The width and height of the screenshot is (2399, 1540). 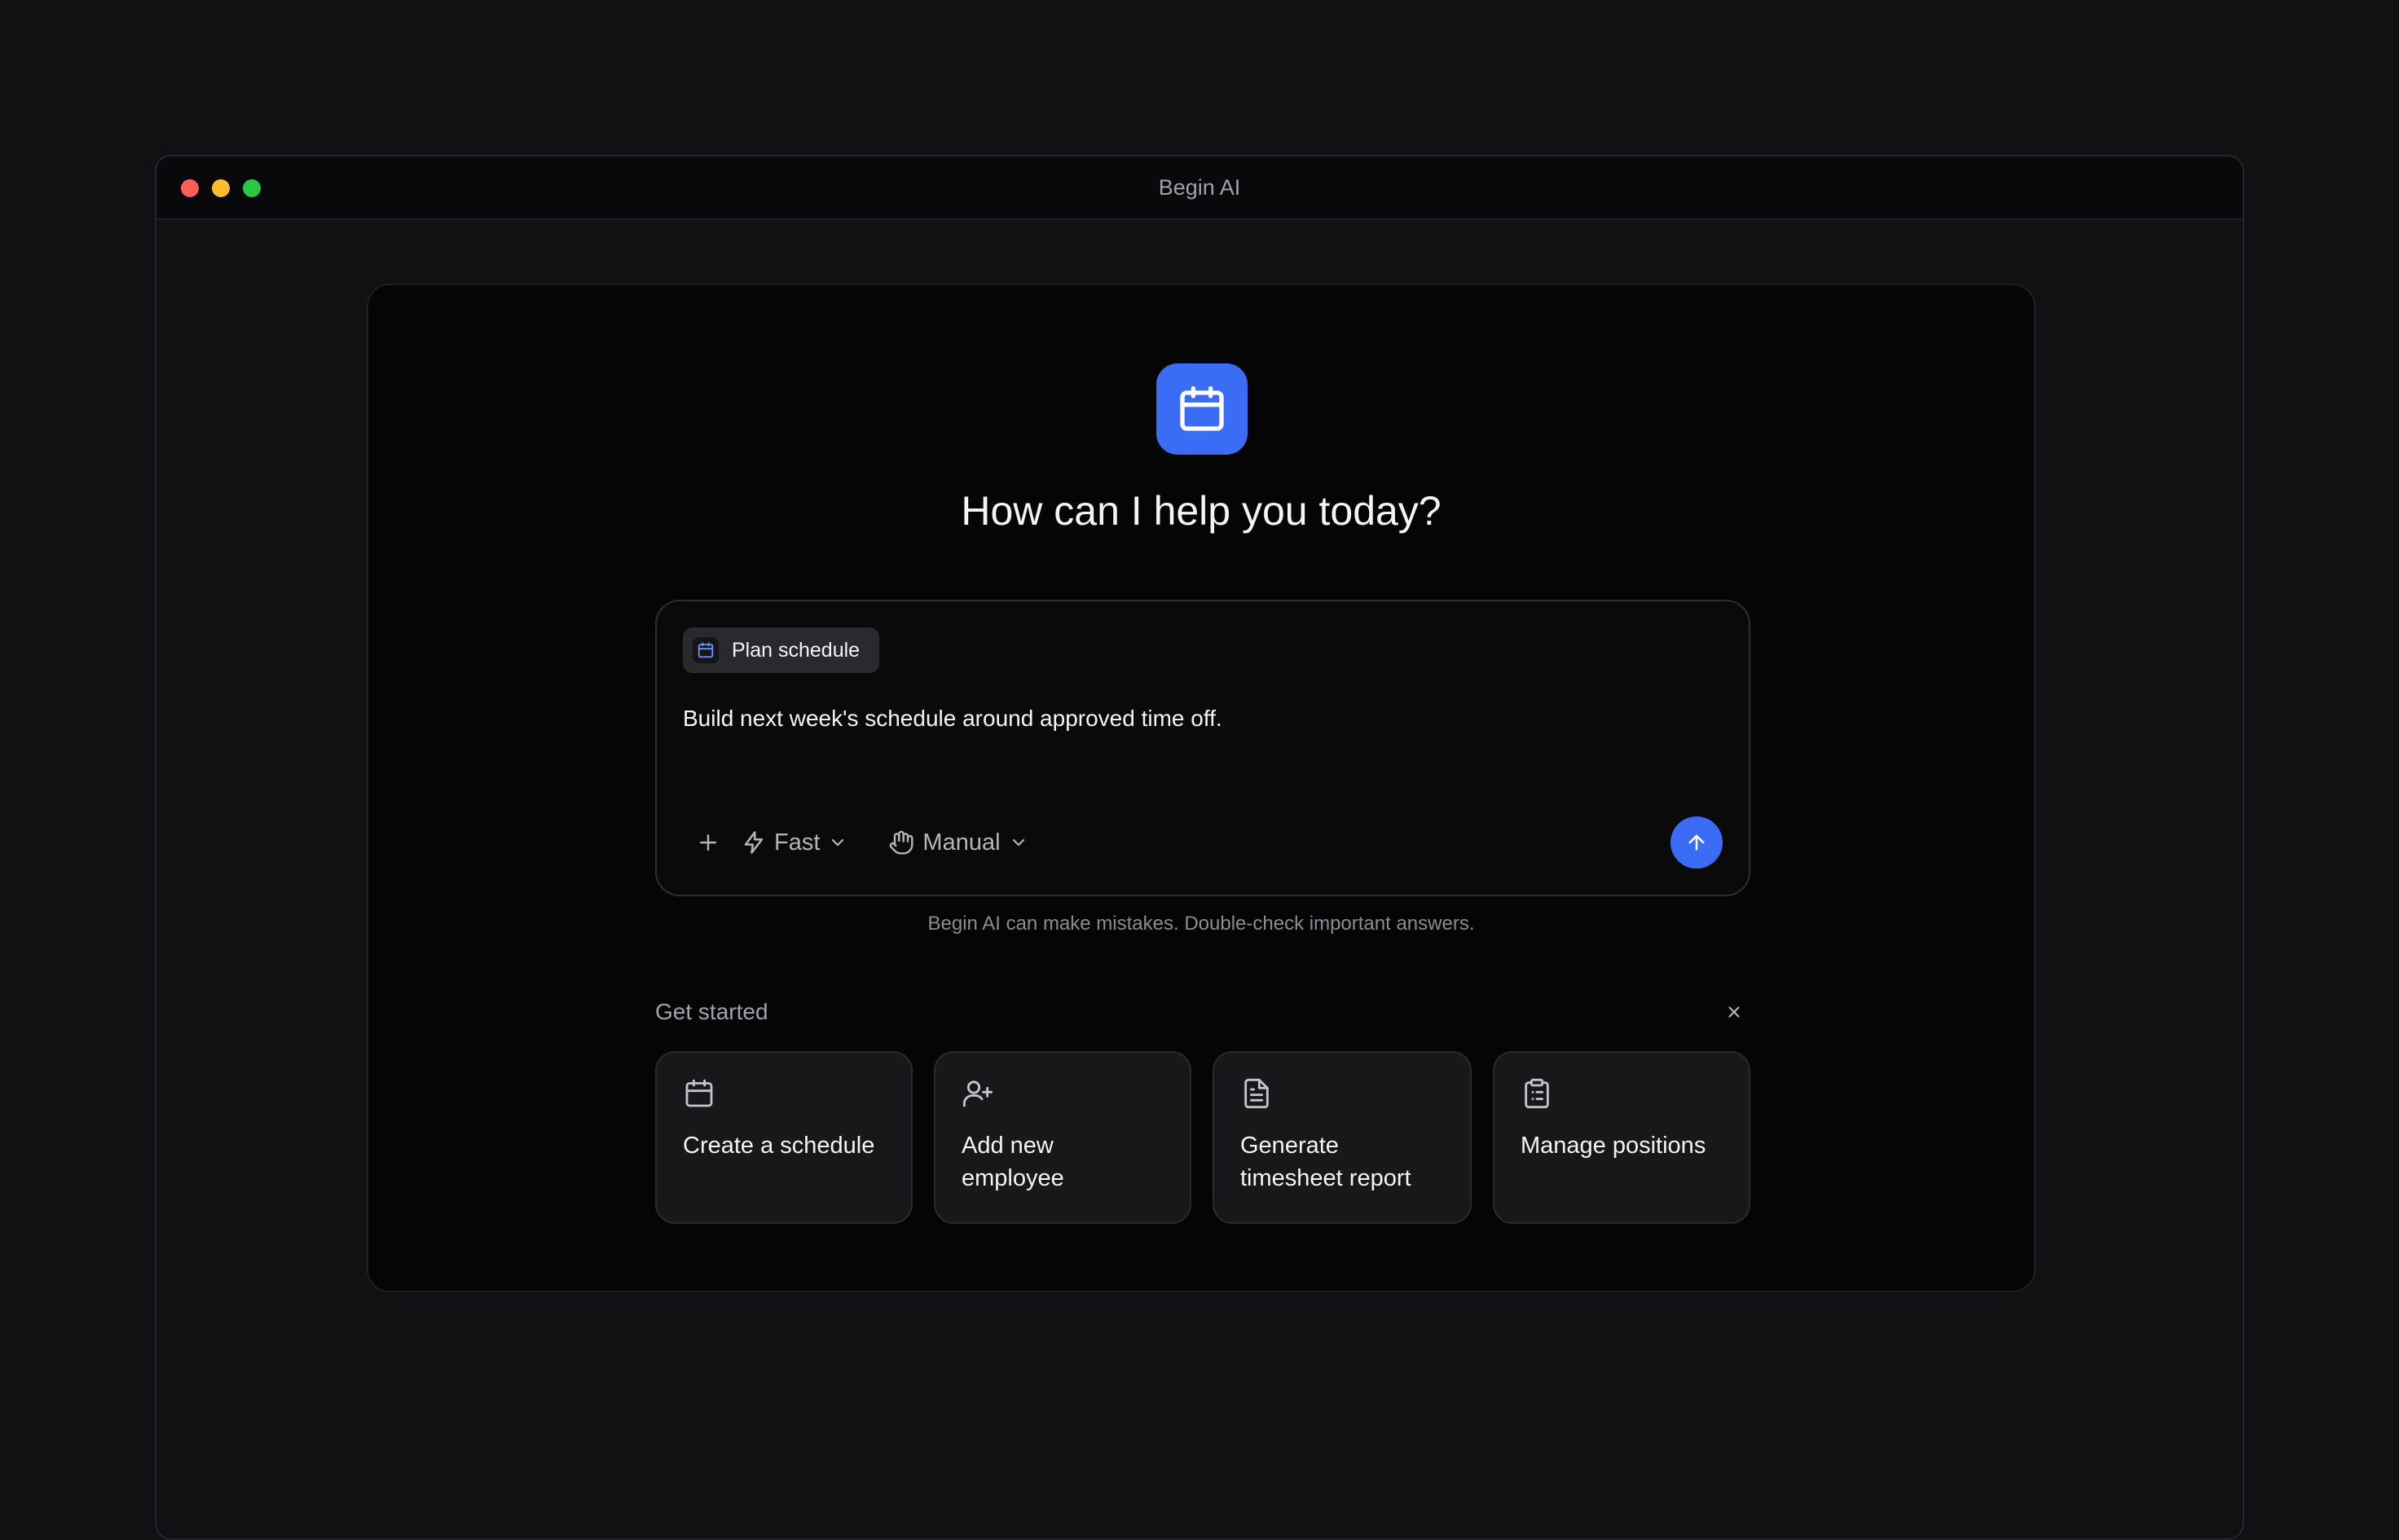 I want to click on manage-positions-card: Manage positions, so click(x=1622, y=1137).